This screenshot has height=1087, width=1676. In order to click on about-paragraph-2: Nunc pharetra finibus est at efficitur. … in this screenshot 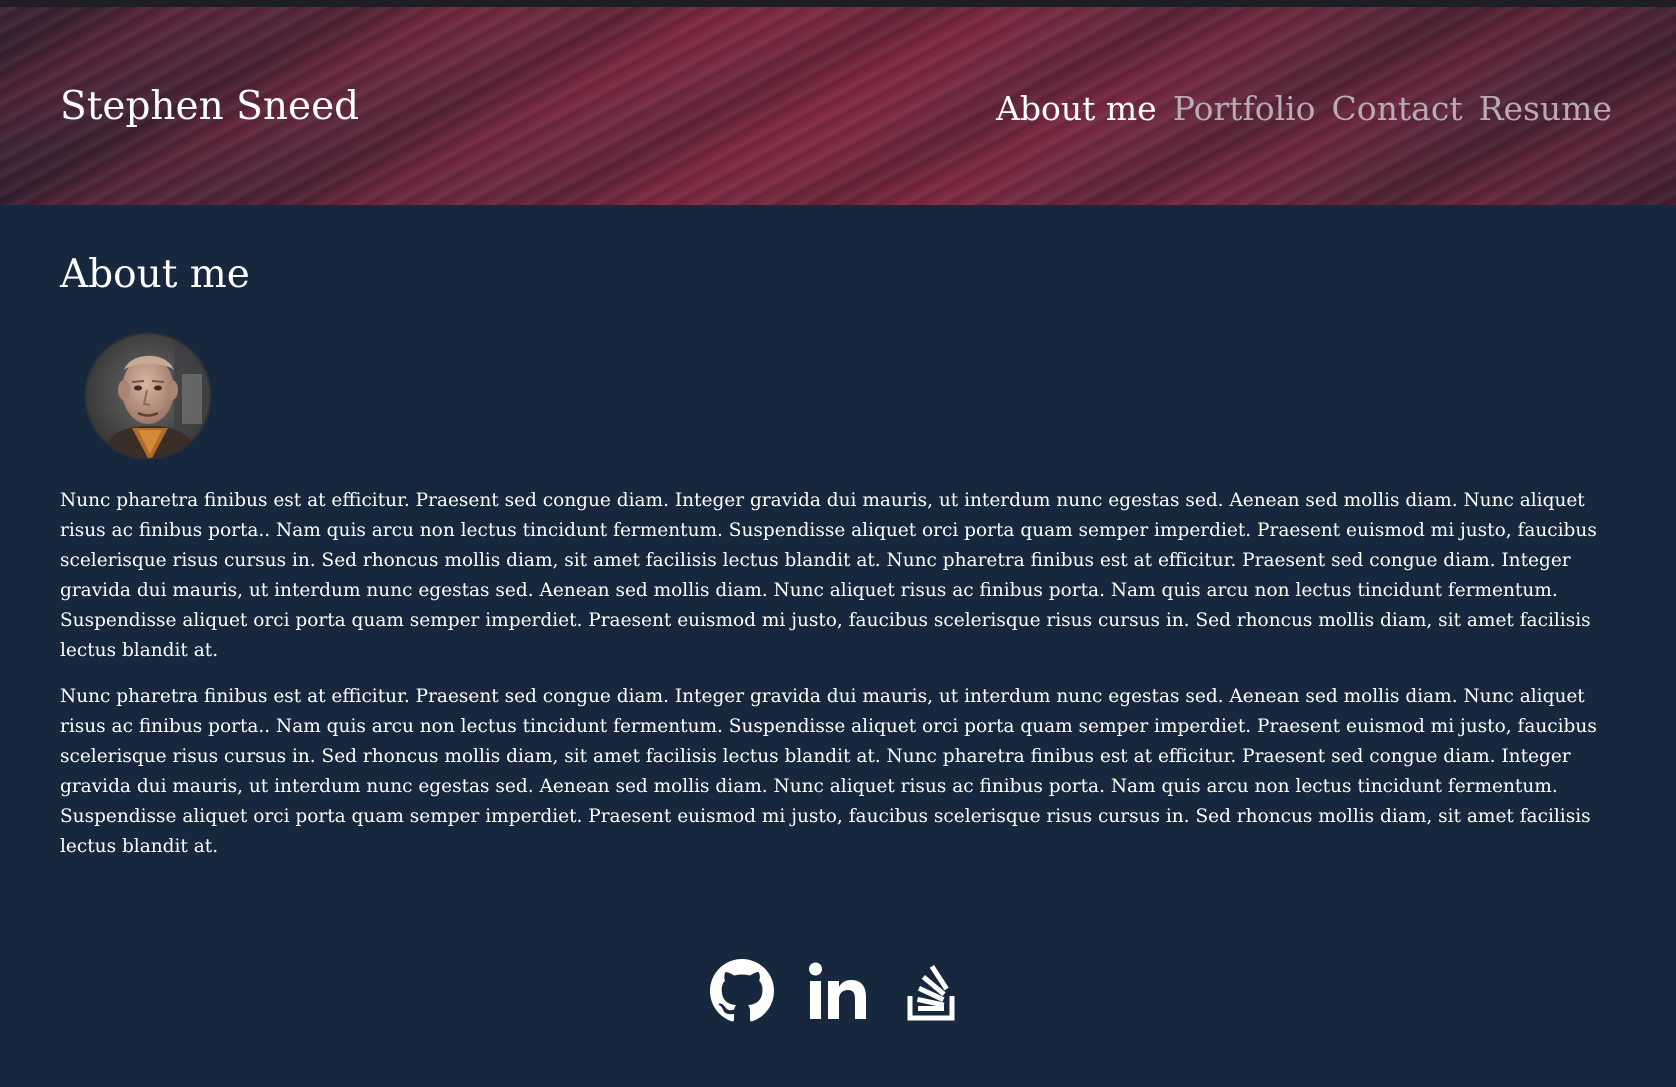, I will do `click(828, 771)`.